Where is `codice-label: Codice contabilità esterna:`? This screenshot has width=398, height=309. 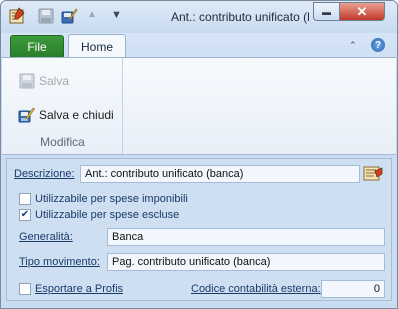
codice-label: Codice contabilità esterna: is located at coordinates (256, 289).